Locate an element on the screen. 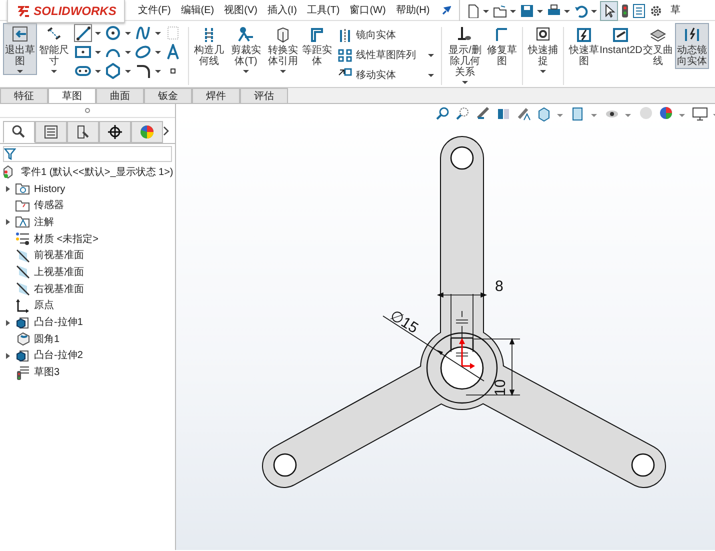  pin-icon is located at coordinates (445, 10).